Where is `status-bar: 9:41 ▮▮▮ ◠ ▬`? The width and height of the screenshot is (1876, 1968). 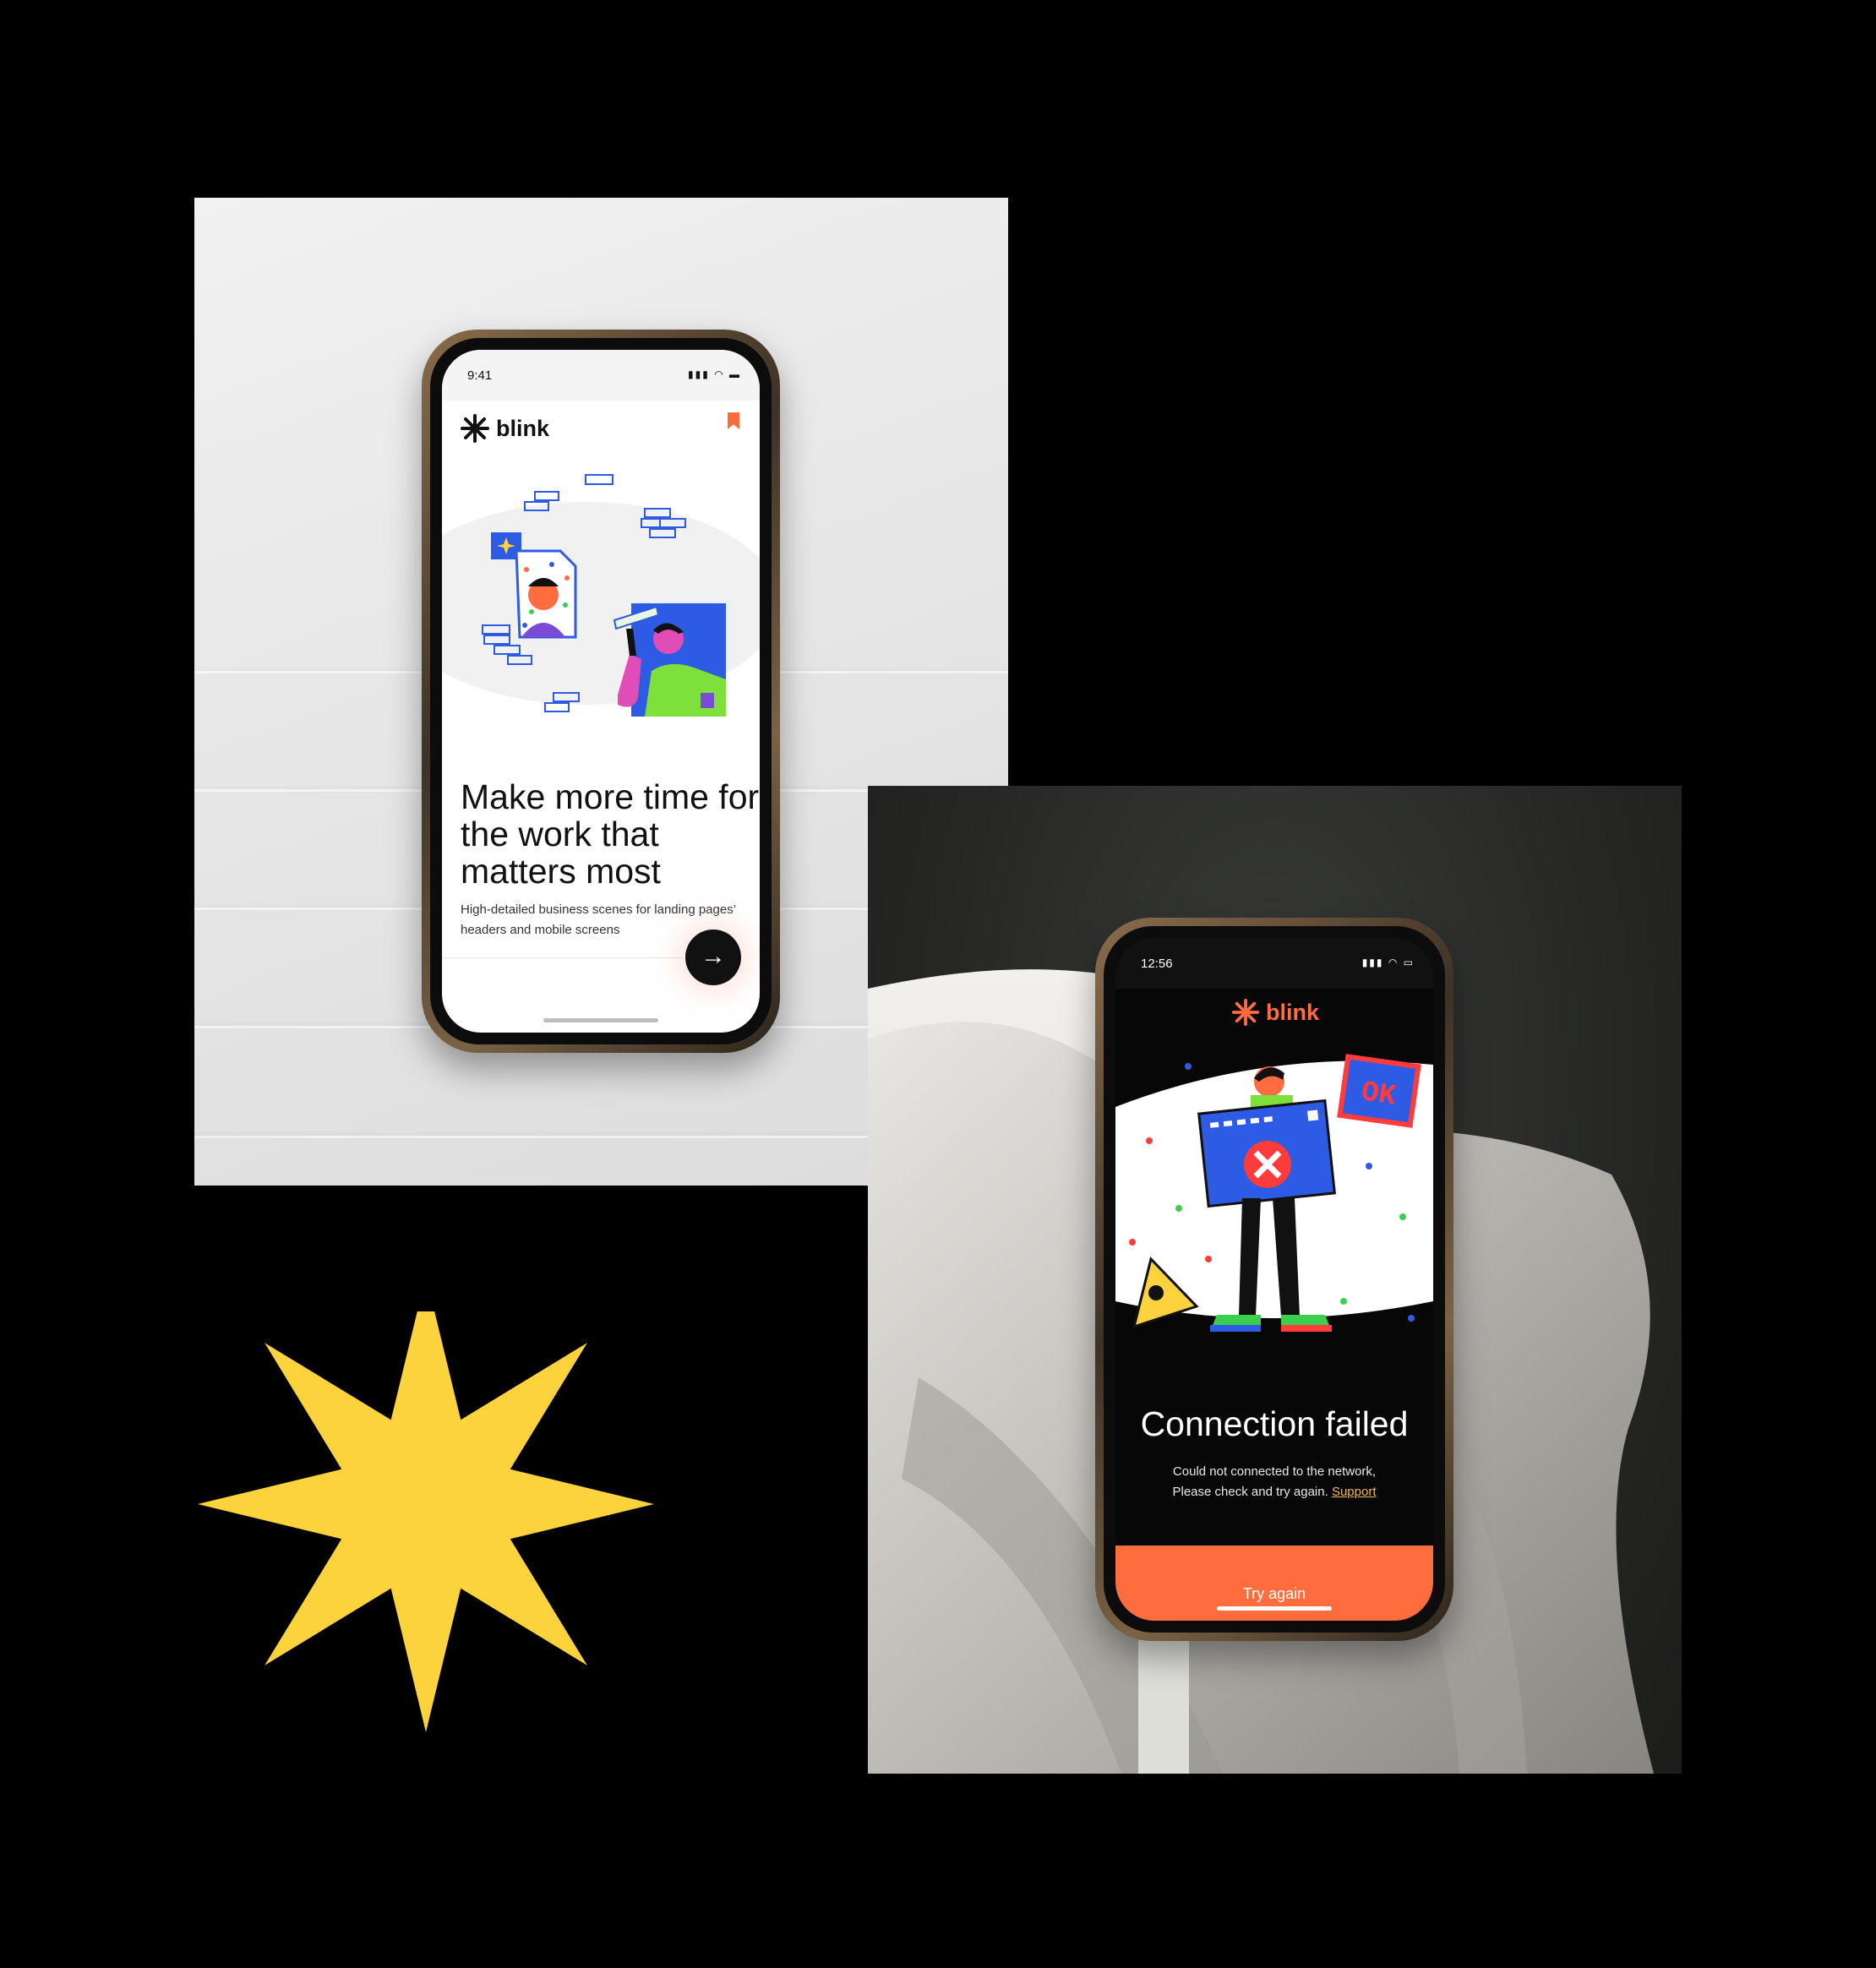 status-bar: 9:41 ▮▮▮ ◠ ▬ is located at coordinates (601, 375).